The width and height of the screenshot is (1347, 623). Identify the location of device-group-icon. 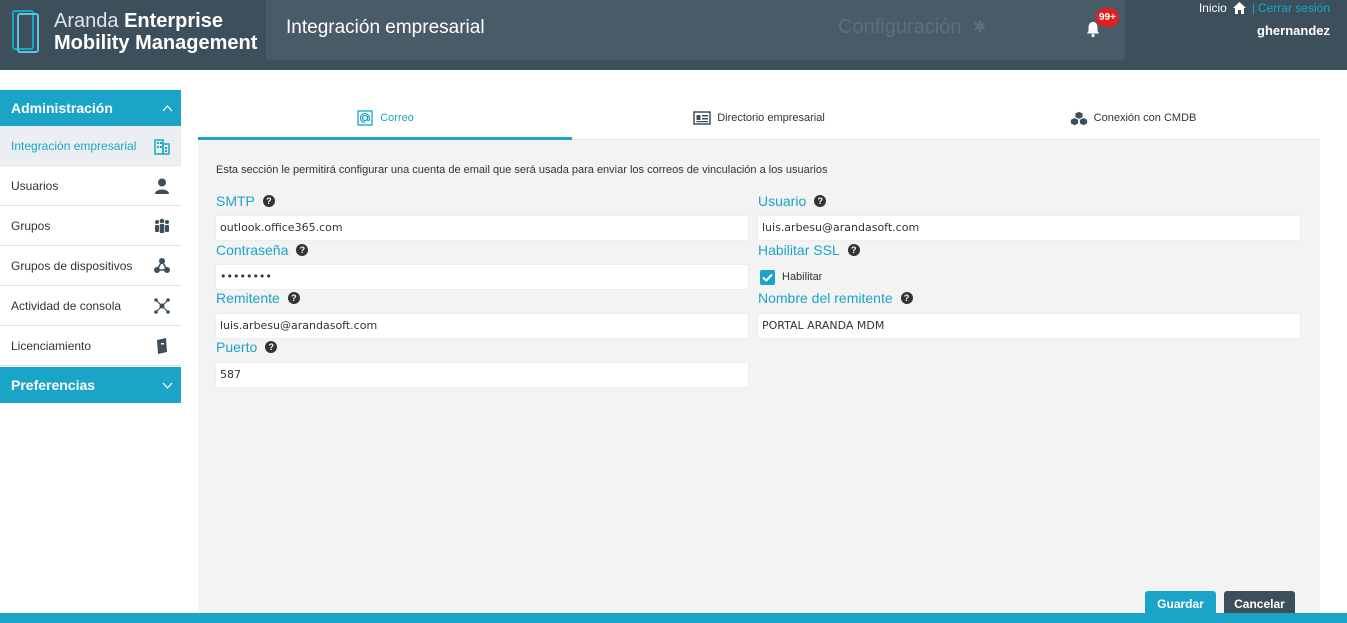
(162, 265).